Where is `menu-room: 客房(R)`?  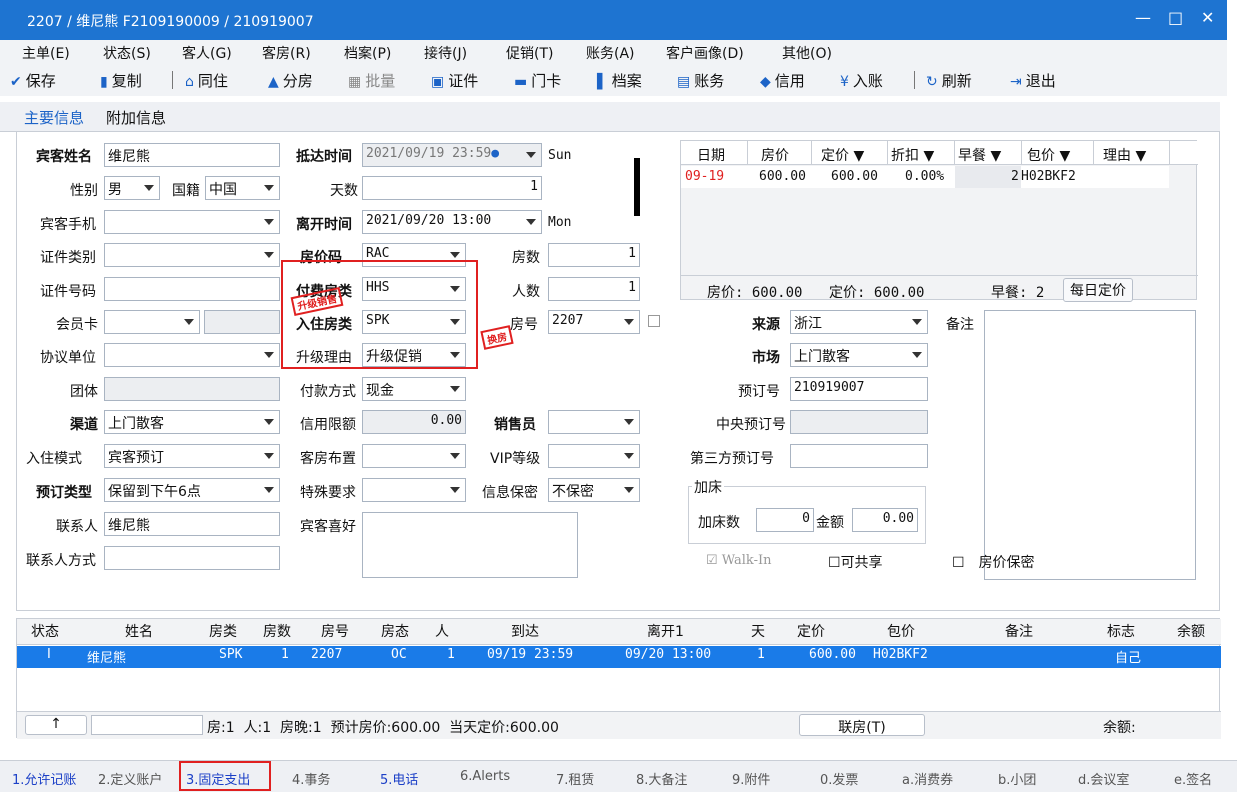 menu-room: 客房(R) is located at coordinates (286, 53).